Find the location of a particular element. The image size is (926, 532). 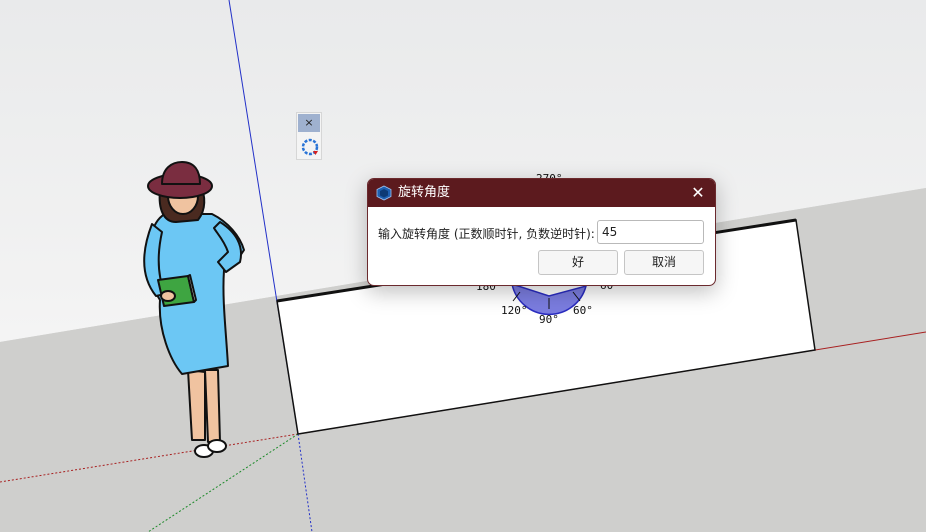

rotation-angle-dialog: 旋转角度 ✕ 输入旋转角度 (正数顺时针, 负数逆时针): 好 取消 is located at coordinates (541, 232).